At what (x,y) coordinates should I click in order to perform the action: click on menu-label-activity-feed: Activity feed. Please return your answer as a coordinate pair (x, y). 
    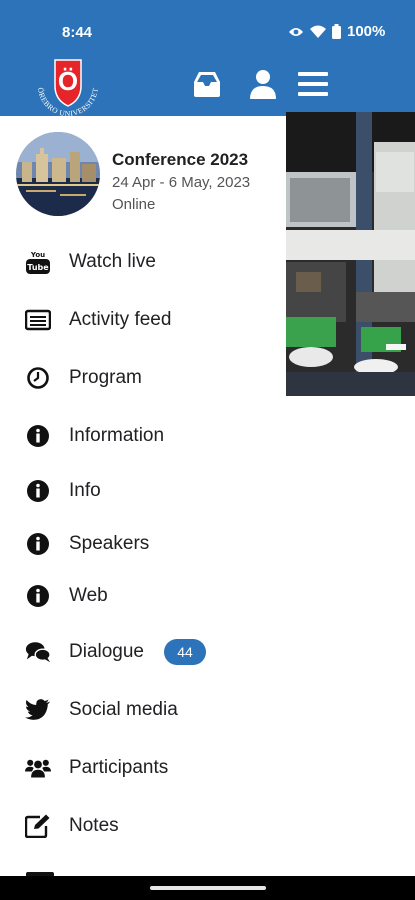
    Looking at the image, I should click on (120, 319).